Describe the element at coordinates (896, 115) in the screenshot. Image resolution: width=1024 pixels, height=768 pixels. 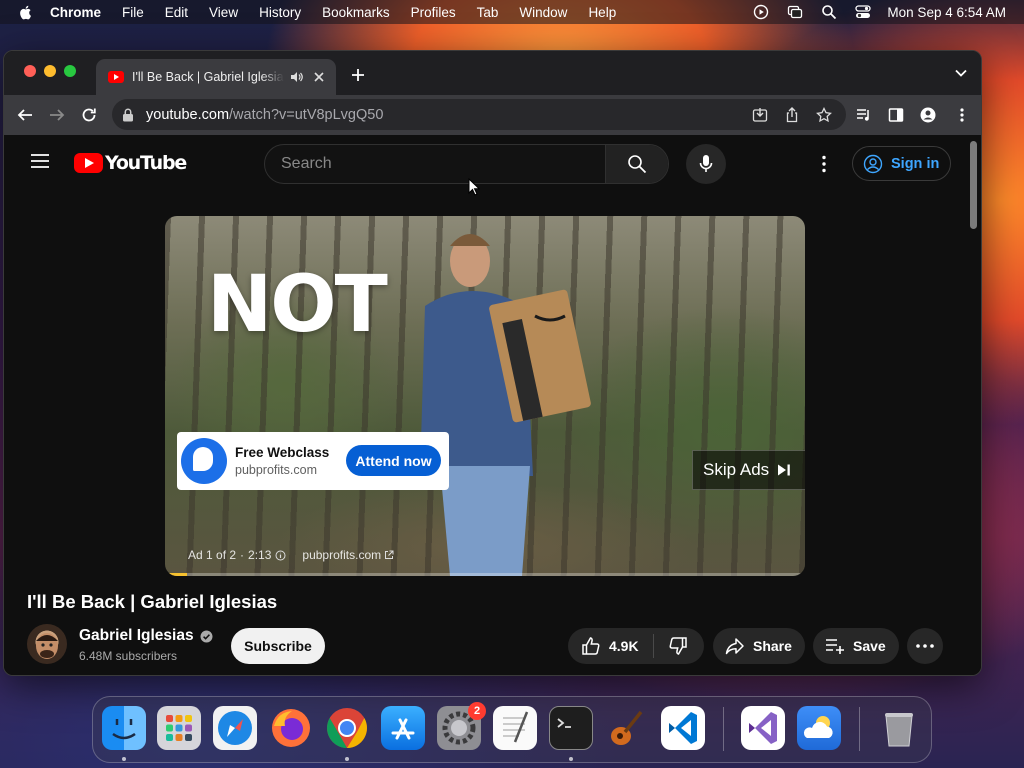
I see `side-panel-icon` at that location.